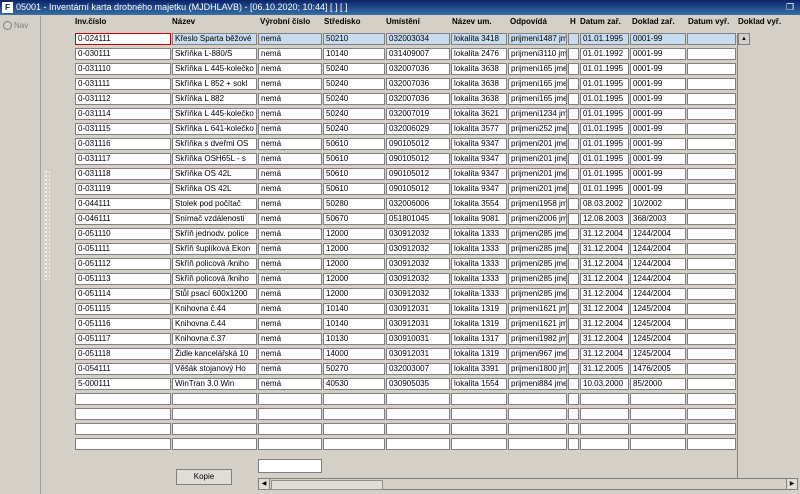 The width and height of the screenshot is (800, 494). I want to click on table-cell: 031409007, so click(418, 54).